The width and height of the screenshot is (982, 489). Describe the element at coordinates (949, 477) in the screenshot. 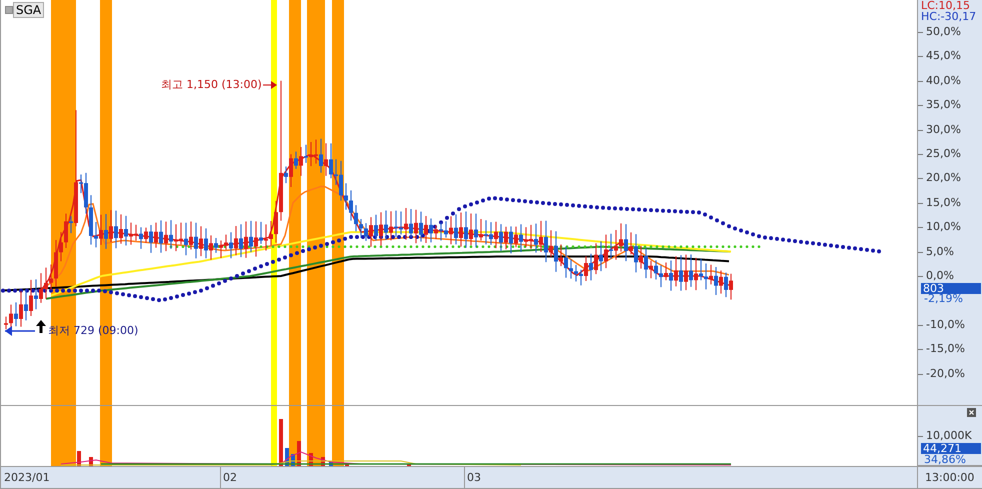

I see `time-label: 13:00:00` at that location.